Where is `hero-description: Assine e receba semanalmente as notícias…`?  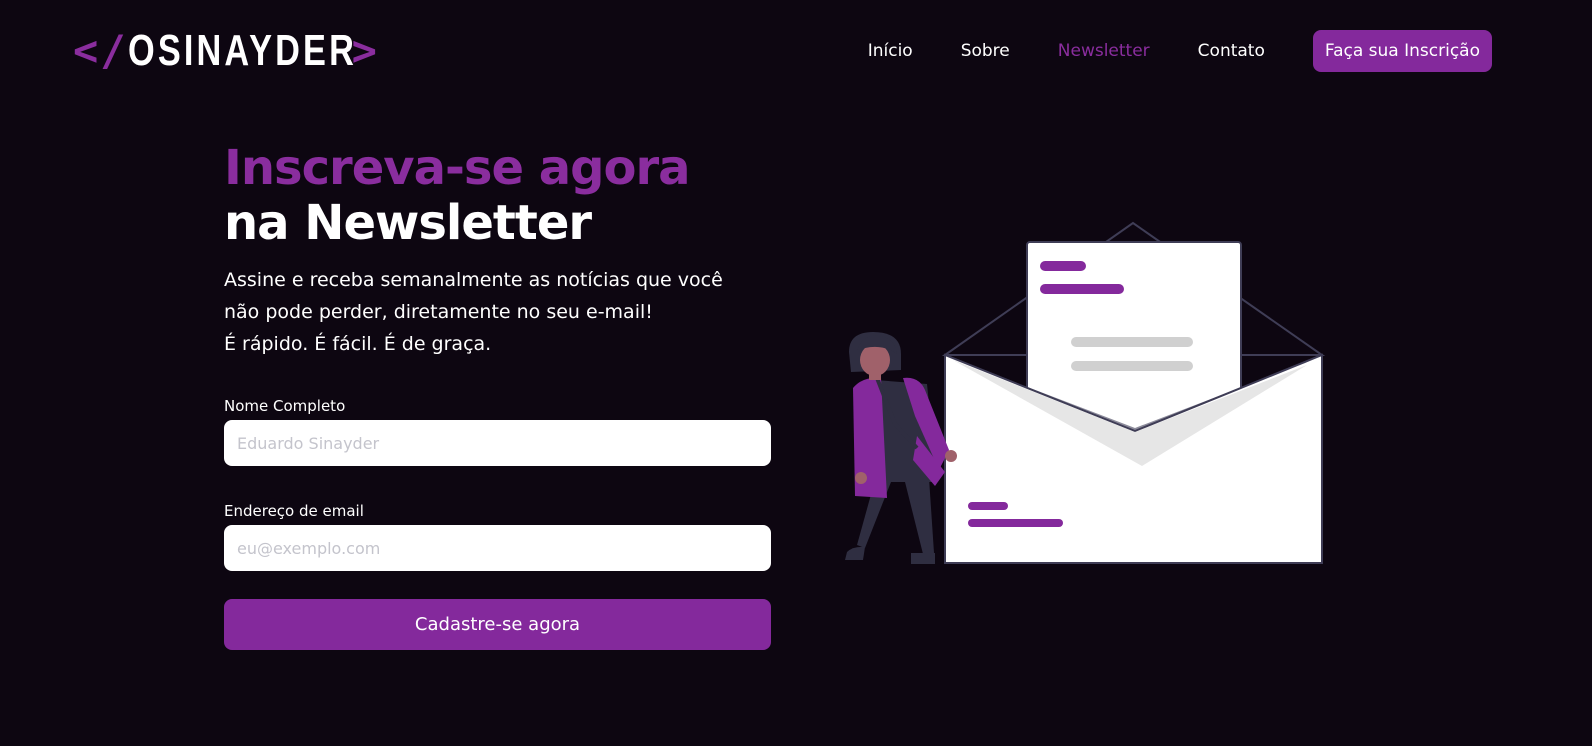
hero-description: Assine e receba semanalmente as notícias… is located at coordinates (504, 312).